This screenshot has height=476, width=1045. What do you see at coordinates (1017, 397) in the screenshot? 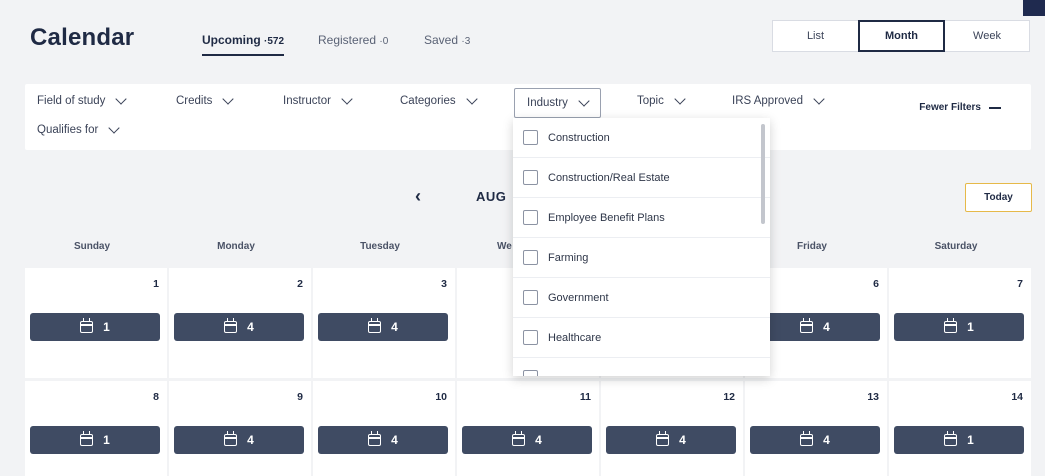
I see `day-number: 14` at bounding box center [1017, 397].